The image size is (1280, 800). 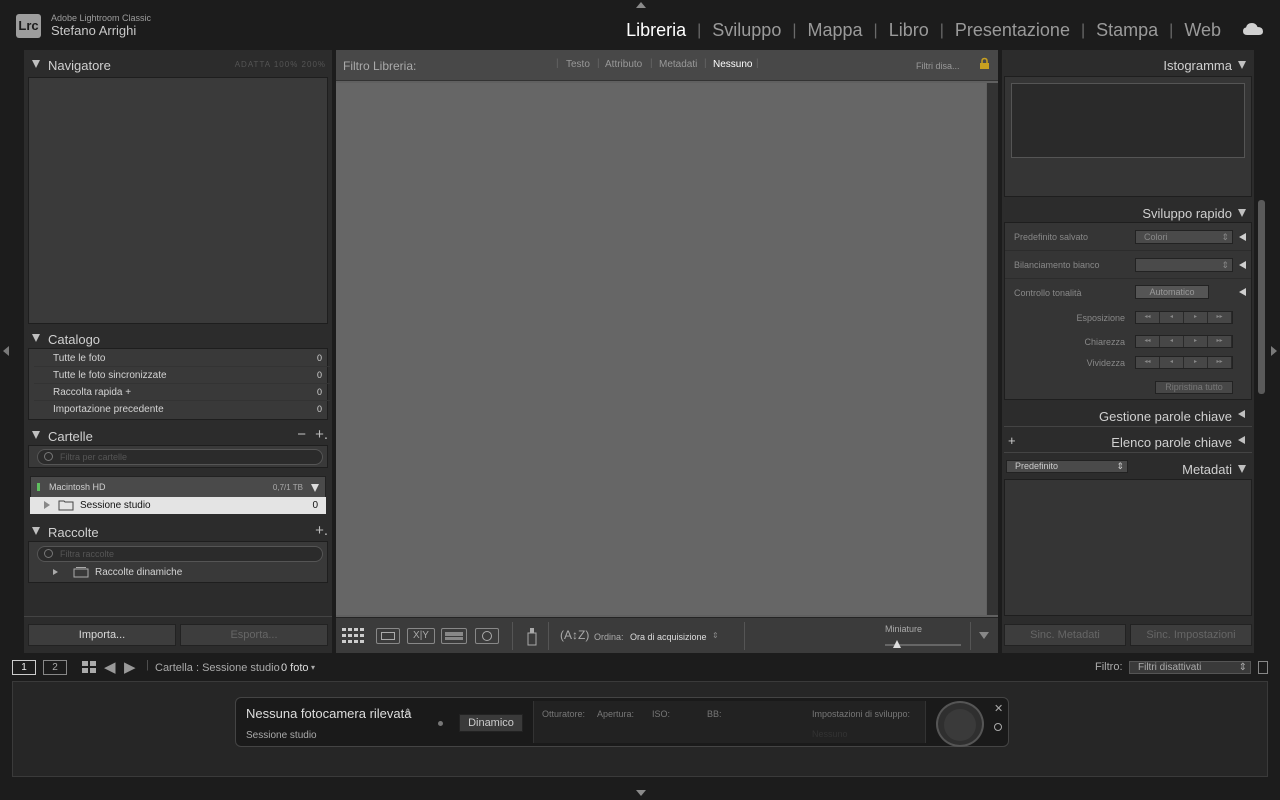 I want to click on sort-select: Ora di acquisizione, so click(x=668, y=637).